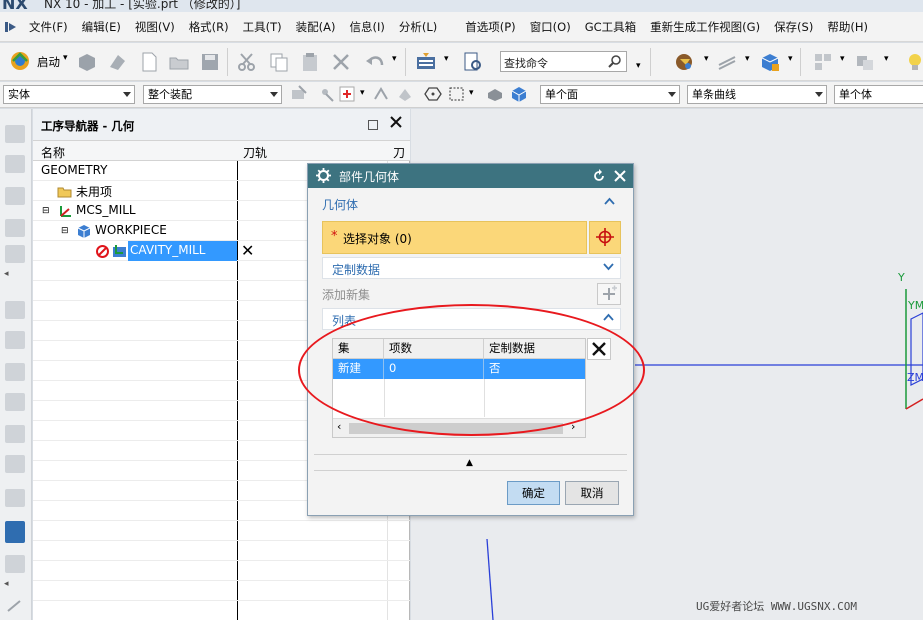  What do you see at coordinates (446, 59) in the screenshot?
I see `layer-dropdown-icon: ▾` at bounding box center [446, 59].